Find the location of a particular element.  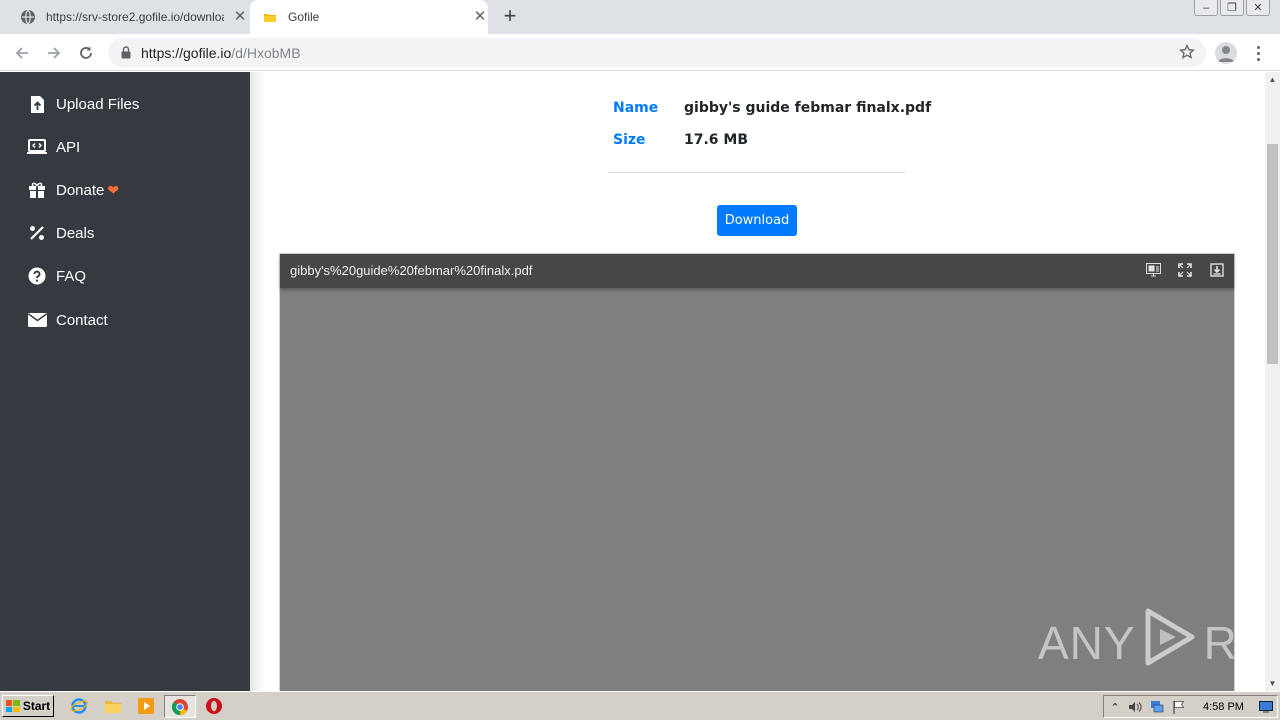

sidebar-item-api: API is located at coordinates (53, 147).